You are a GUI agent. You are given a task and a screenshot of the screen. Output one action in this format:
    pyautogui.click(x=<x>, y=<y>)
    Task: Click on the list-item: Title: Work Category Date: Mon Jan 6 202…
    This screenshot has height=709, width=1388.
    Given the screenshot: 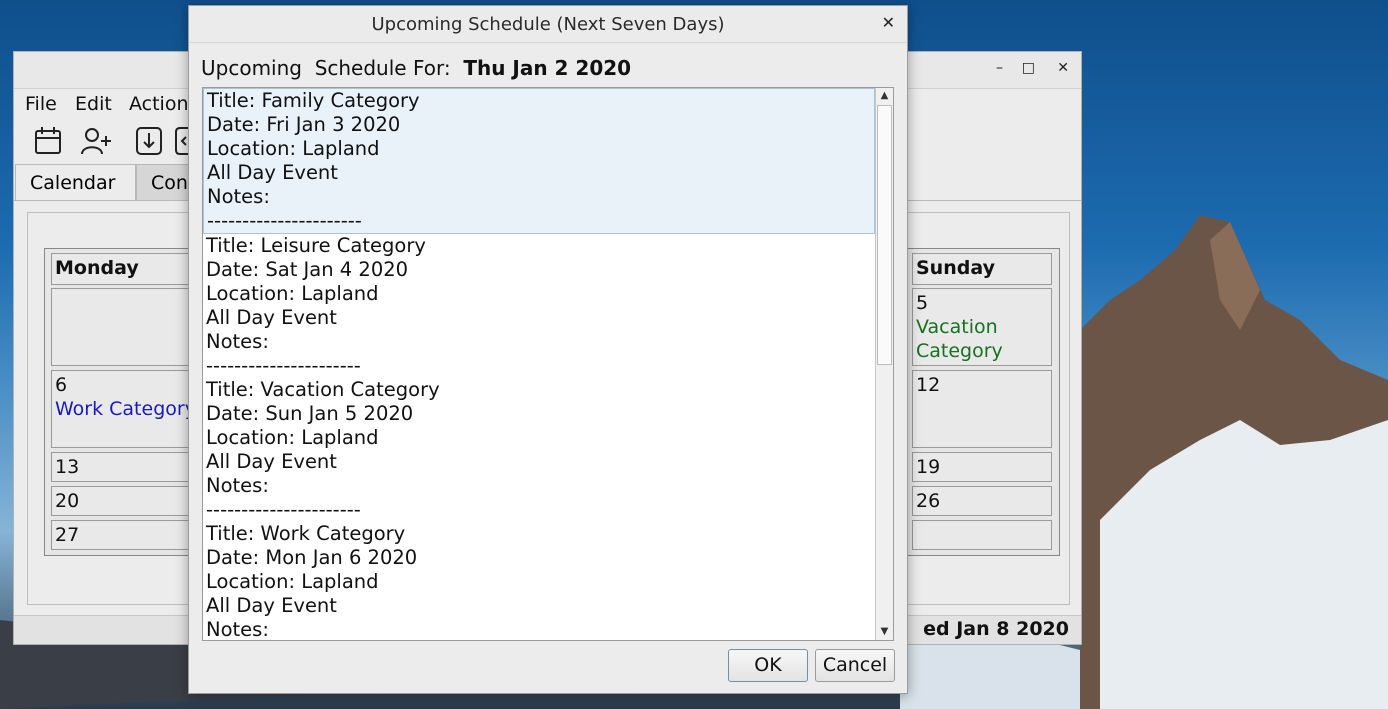 What is the action you would take?
    pyautogui.click(x=548, y=581)
    